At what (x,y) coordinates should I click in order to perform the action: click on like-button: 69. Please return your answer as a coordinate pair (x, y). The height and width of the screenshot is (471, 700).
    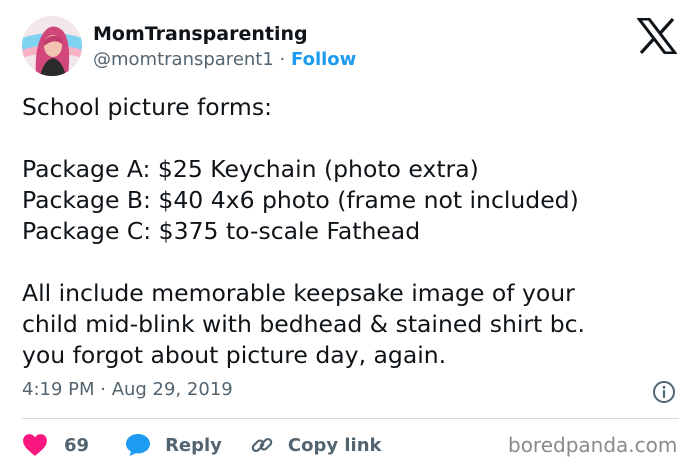
    Looking at the image, I should click on (55, 445).